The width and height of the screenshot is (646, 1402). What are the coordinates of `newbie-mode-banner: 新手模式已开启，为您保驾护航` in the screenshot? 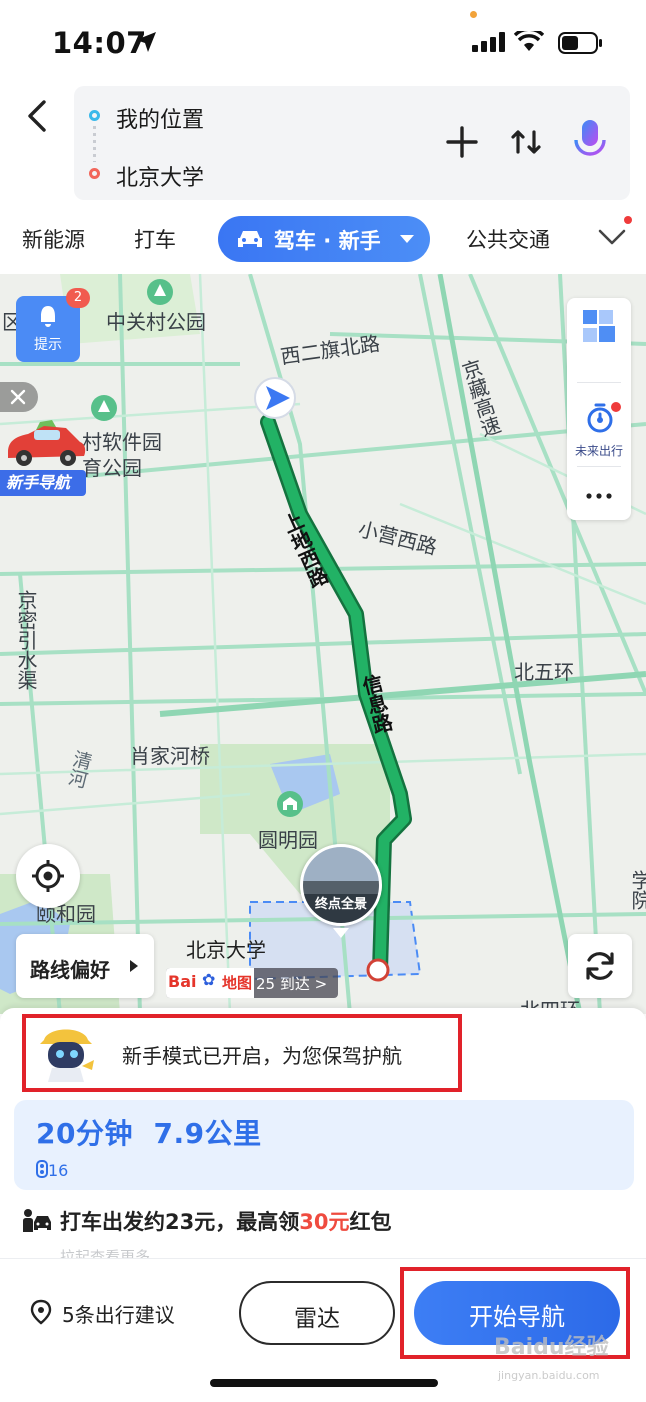 It's located at (242, 1053).